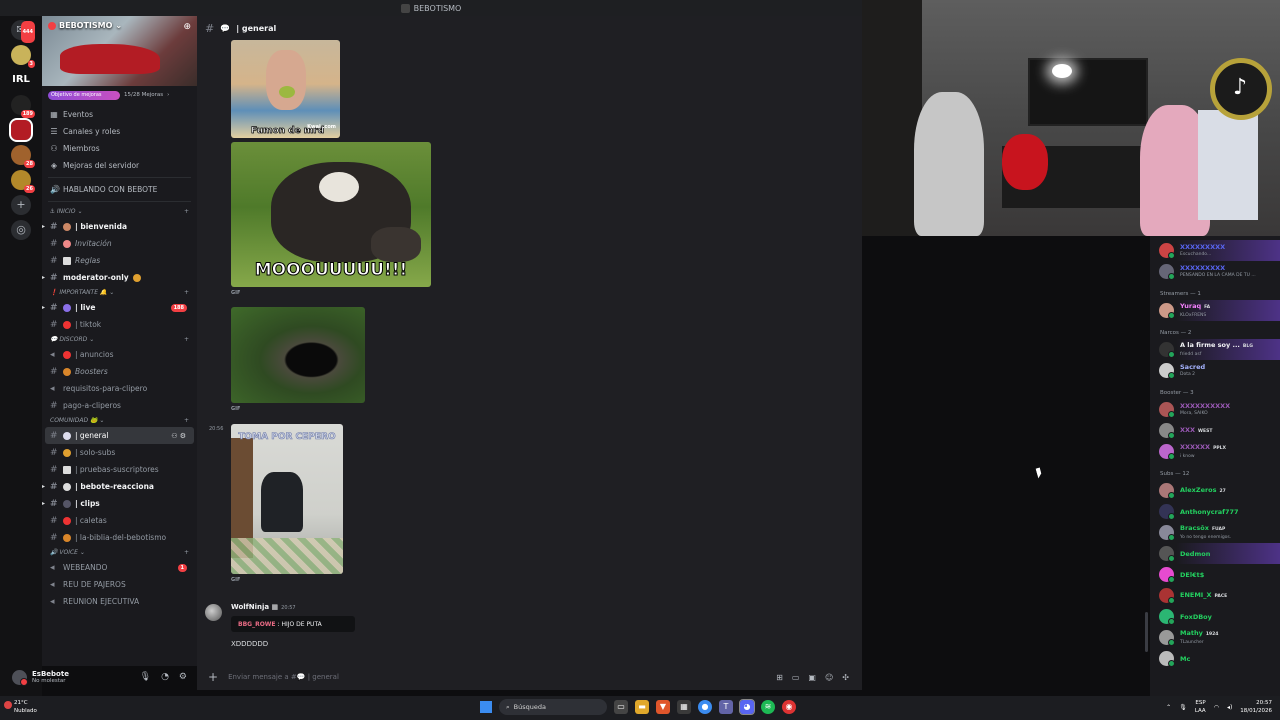 This screenshot has height=720, width=1280. Describe the element at coordinates (85, 25) in the screenshot. I see `server-name: BEBOTISMO ⌄` at that location.